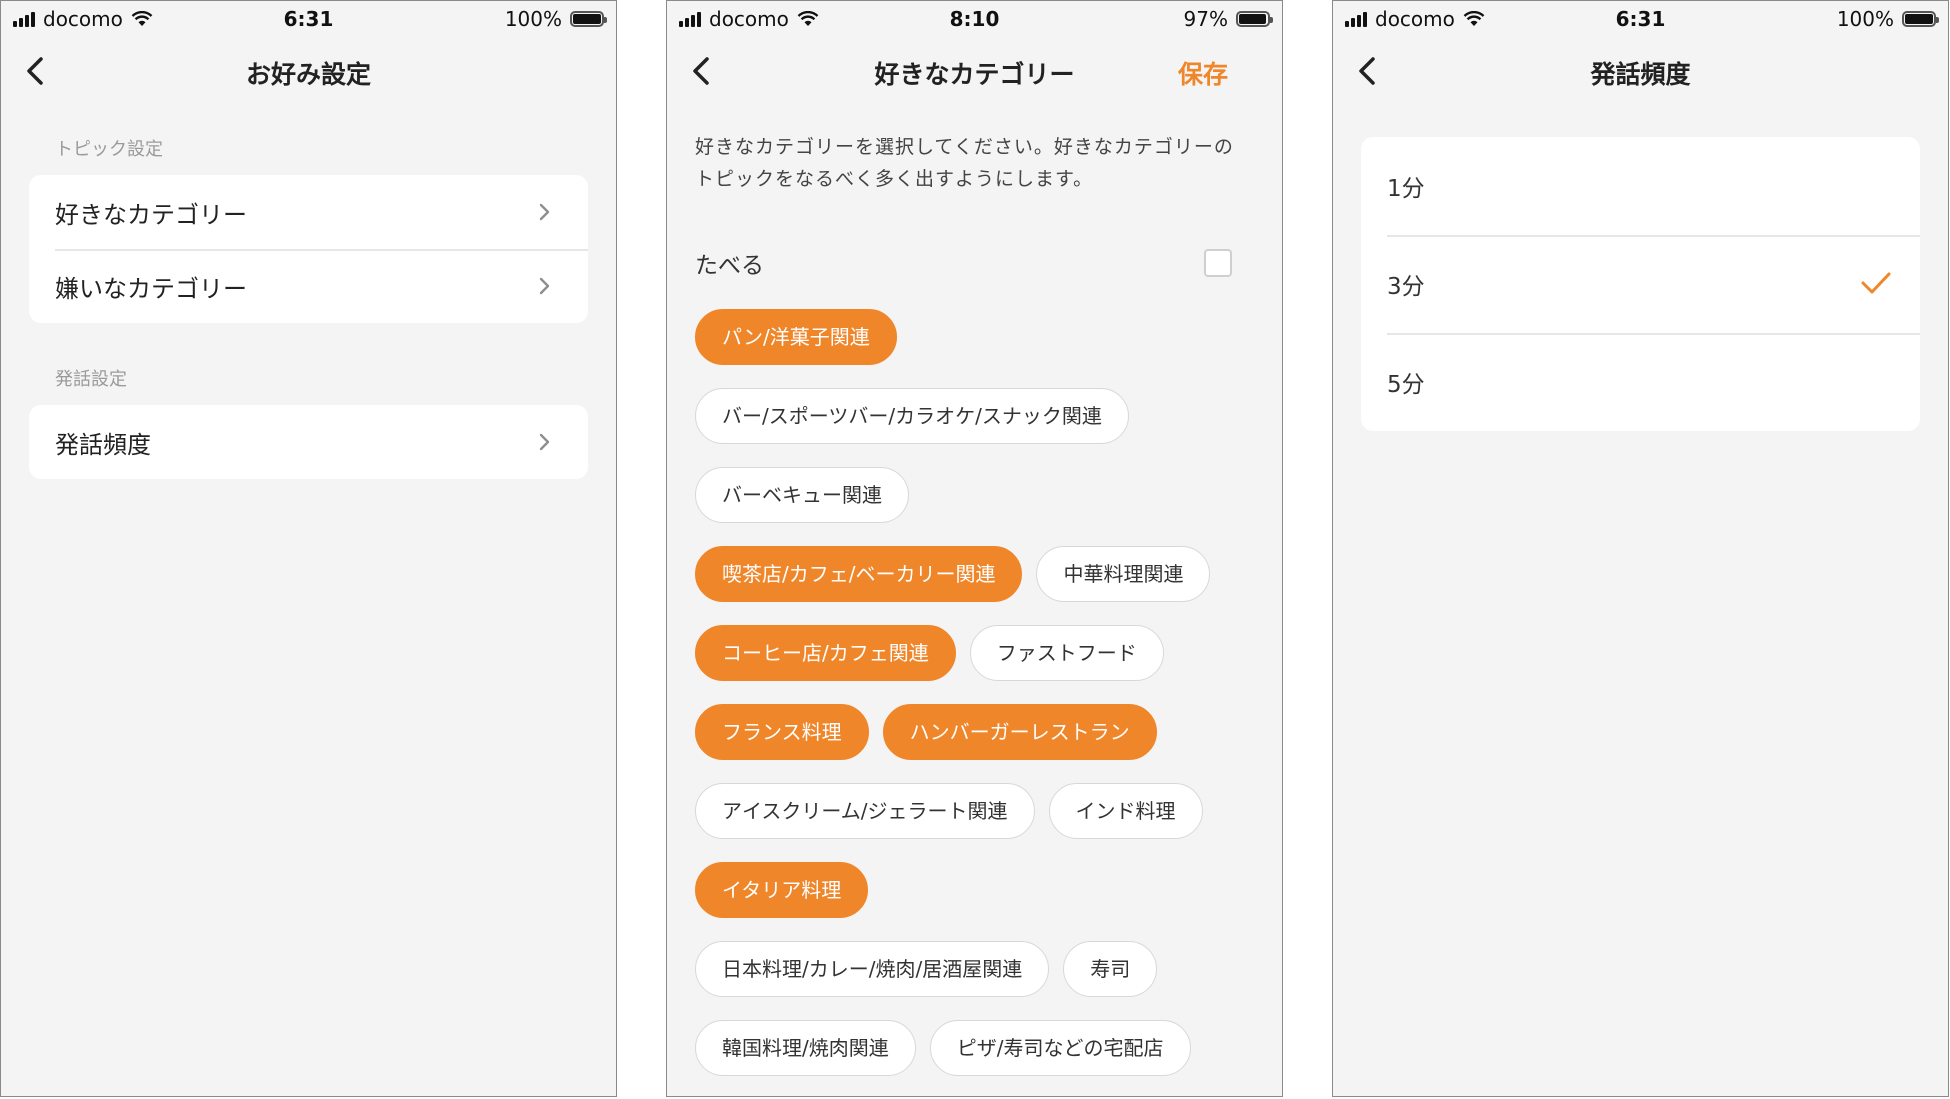 Image resolution: width=1950 pixels, height=1099 pixels. What do you see at coordinates (1019, 732) in the screenshot?
I see `category-chip: ハンバーガーレストラン` at bounding box center [1019, 732].